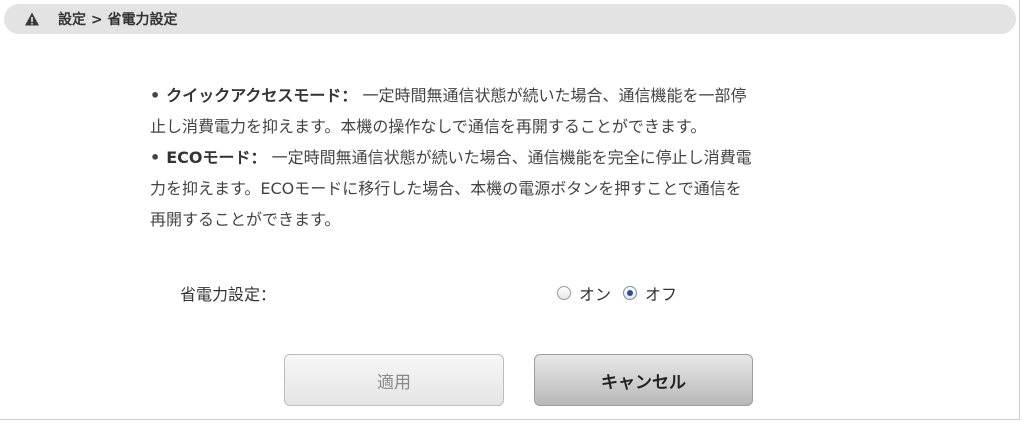 This screenshot has width=1028, height=426. I want to click on radio-option-on: オン, so click(584, 293).